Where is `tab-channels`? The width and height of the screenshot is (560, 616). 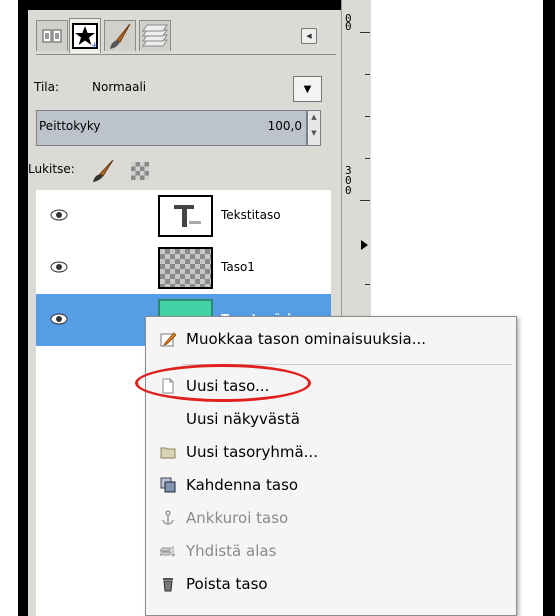 tab-channels is located at coordinates (52, 35).